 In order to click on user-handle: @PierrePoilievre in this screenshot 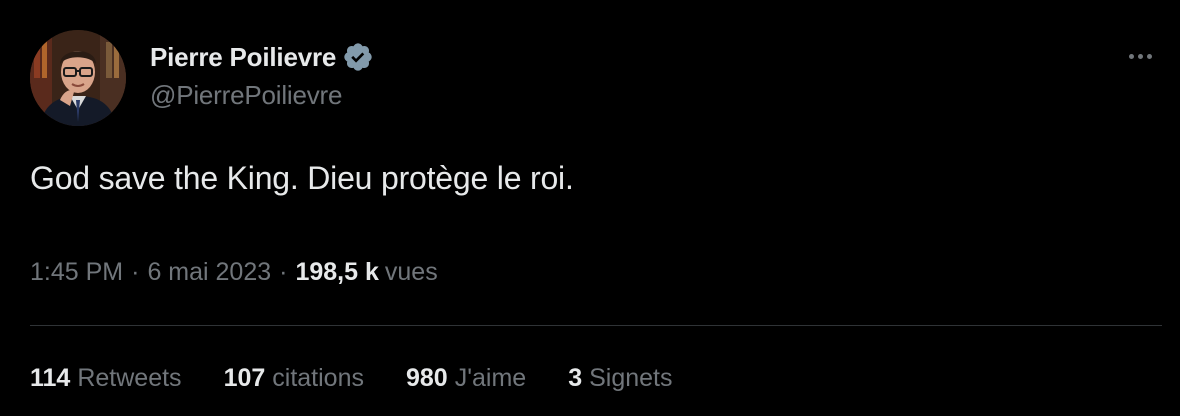, I will do `click(262, 95)`.